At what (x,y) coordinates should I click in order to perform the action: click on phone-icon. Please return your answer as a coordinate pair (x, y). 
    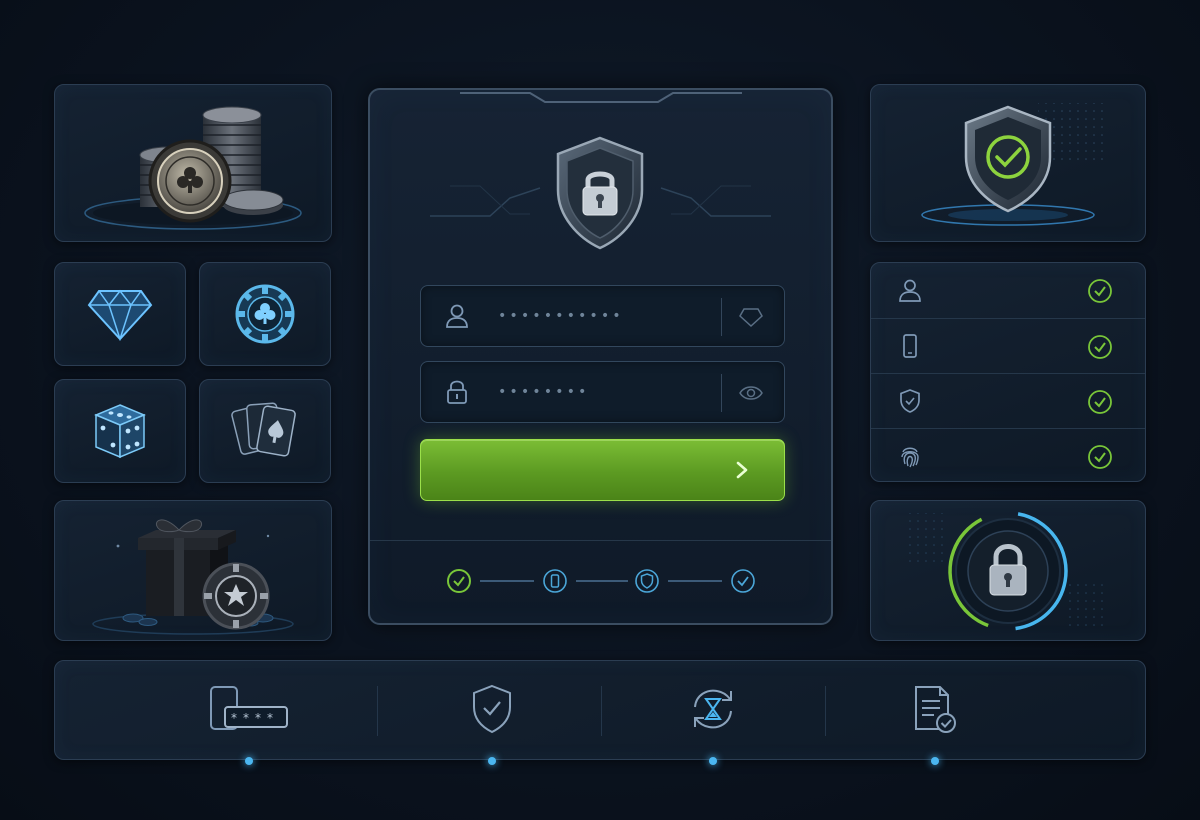
    Looking at the image, I should click on (910, 346).